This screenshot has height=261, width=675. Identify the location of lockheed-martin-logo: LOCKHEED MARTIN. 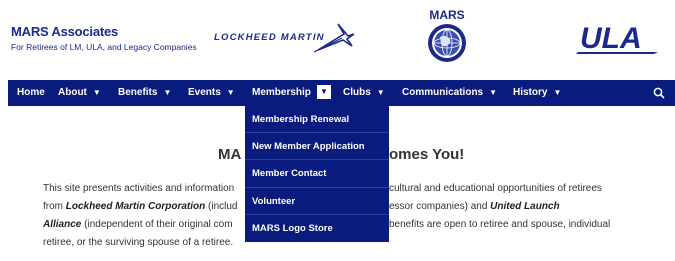
(285, 37).